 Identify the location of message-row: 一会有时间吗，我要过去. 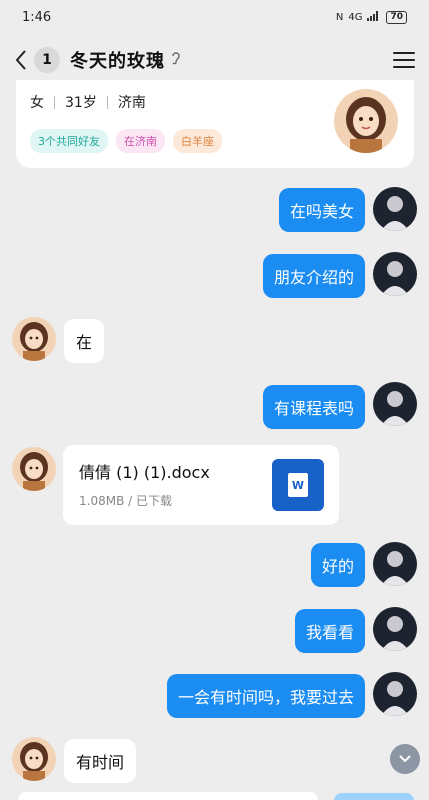
(265, 696).